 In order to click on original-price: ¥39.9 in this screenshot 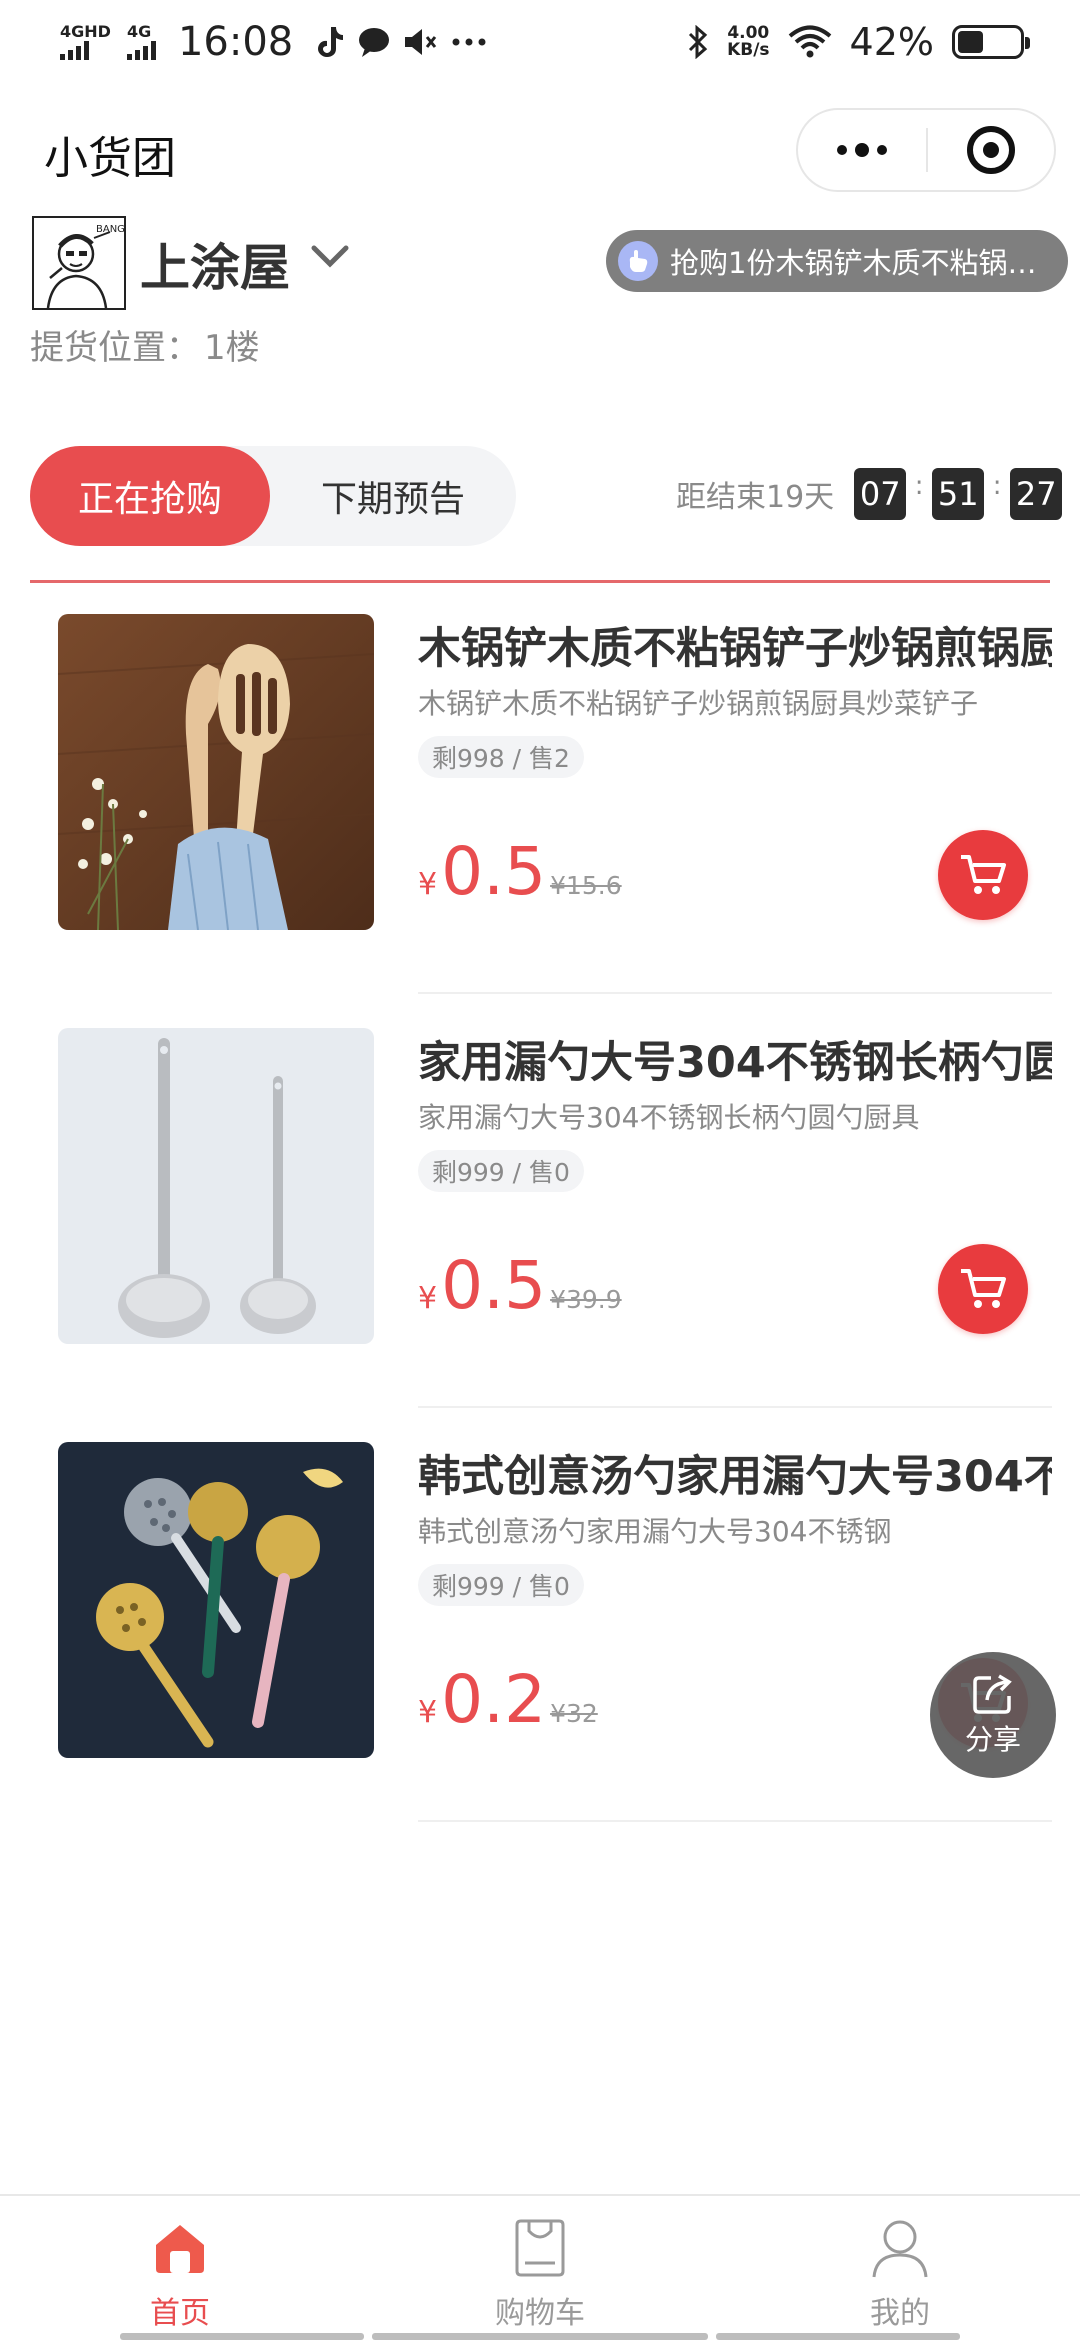, I will do `click(586, 1299)`.